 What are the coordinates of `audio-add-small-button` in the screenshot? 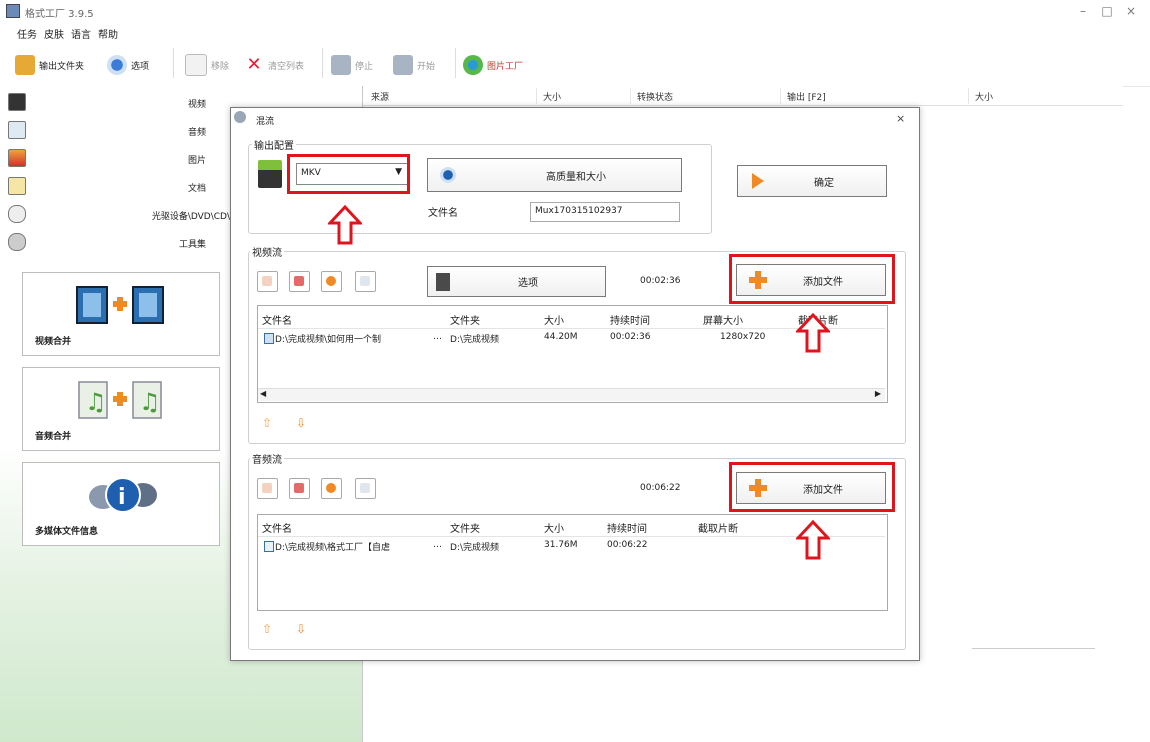 It's located at (267, 488).